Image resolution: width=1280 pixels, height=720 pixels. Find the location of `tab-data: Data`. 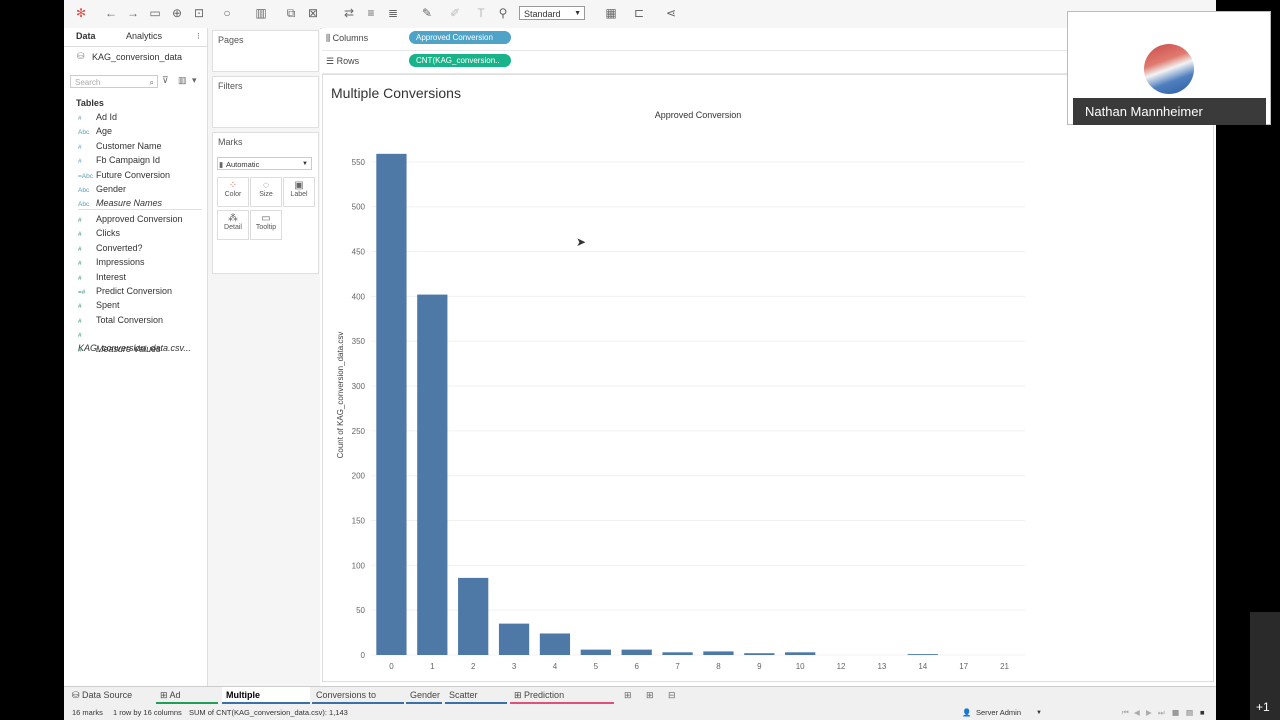

tab-data: Data is located at coordinates (86, 36).